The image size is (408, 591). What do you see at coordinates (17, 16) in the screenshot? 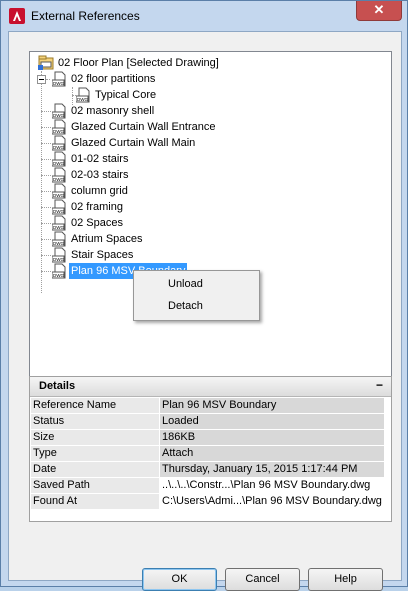
I see `autocad-app-icon` at bounding box center [17, 16].